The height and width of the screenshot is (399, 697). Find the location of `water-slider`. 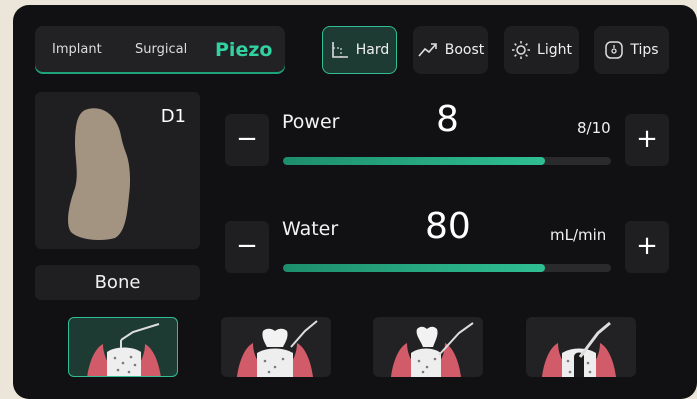

water-slider is located at coordinates (447, 268).